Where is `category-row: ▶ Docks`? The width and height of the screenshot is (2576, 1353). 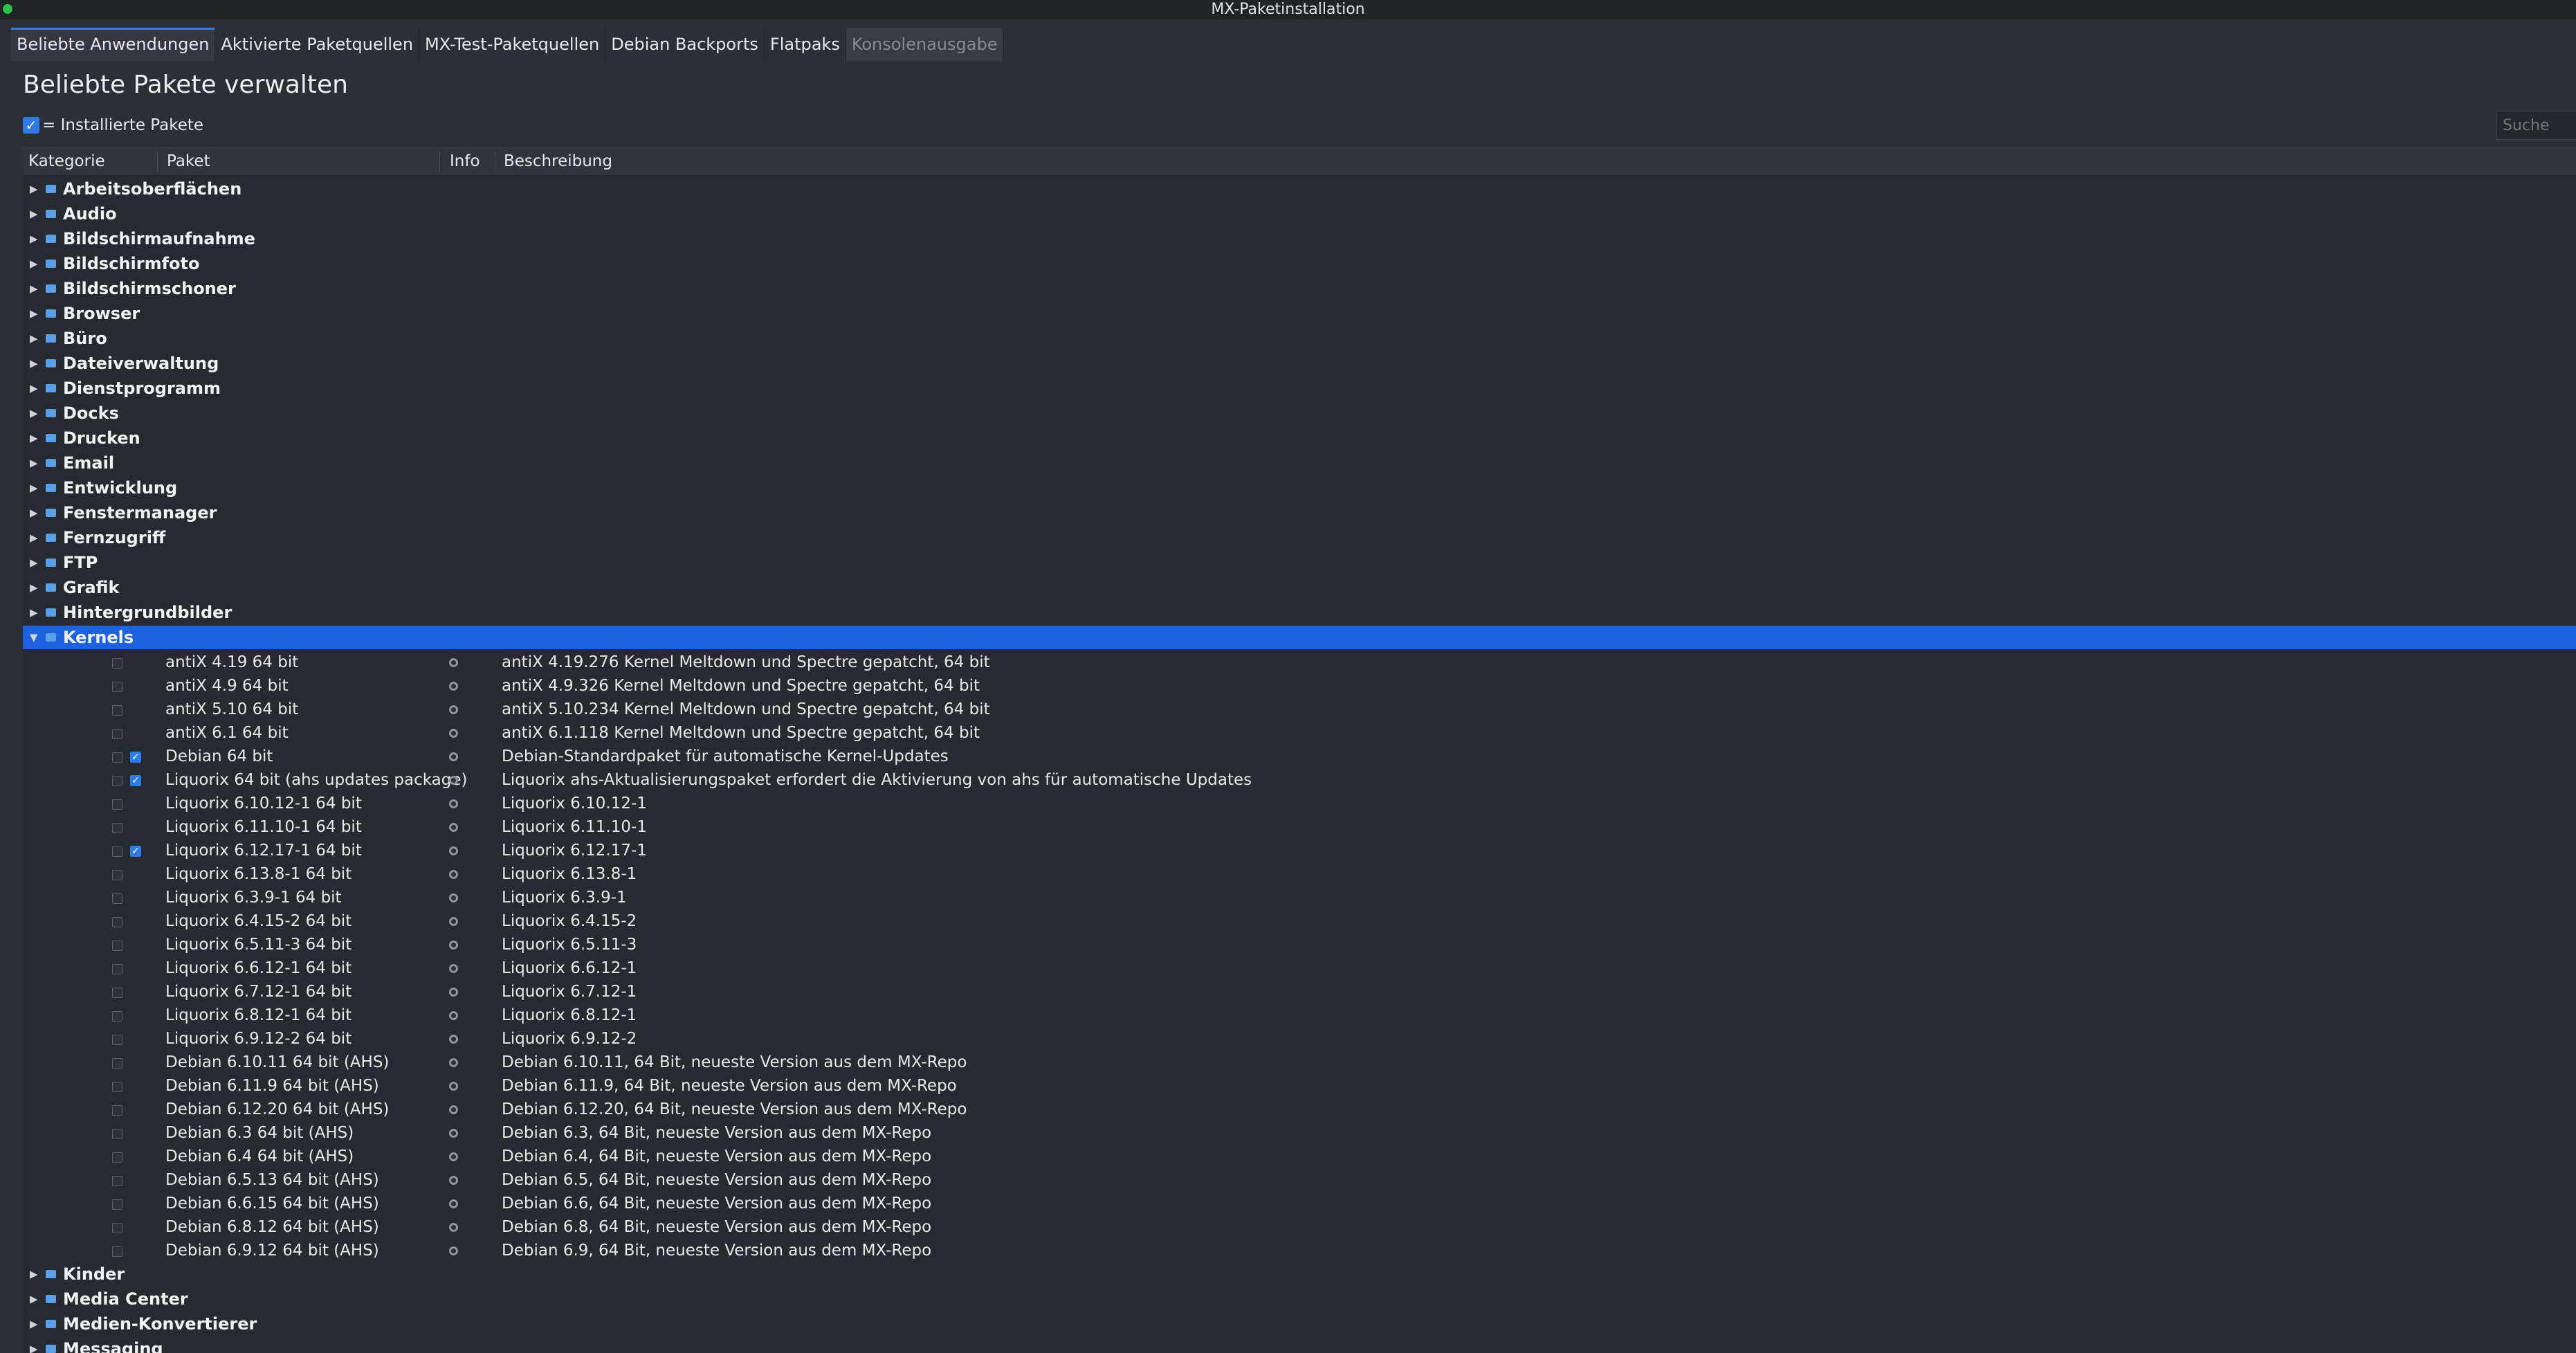
category-row: ▶ Docks is located at coordinates (1299, 413).